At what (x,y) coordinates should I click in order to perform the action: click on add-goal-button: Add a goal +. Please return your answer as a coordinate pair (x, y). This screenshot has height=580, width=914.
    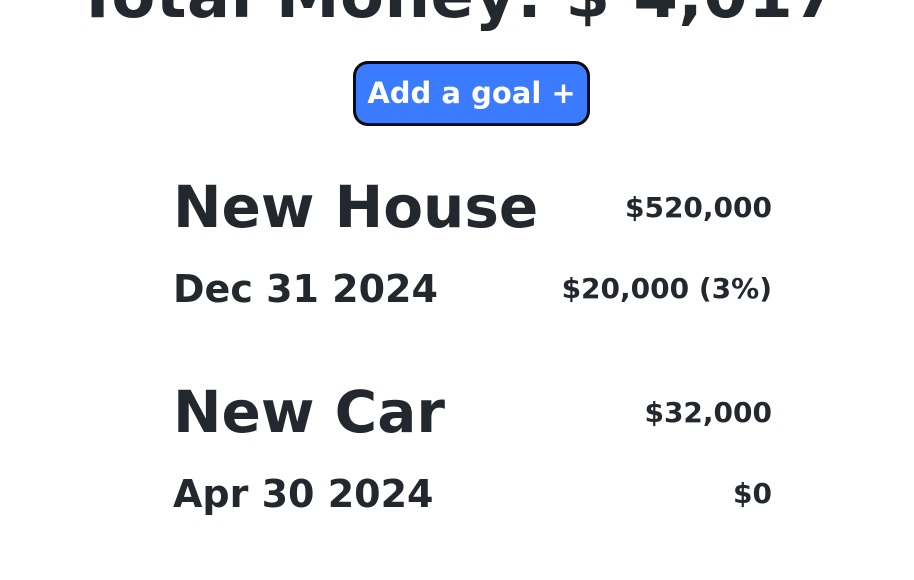
    Looking at the image, I should click on (471, 93).